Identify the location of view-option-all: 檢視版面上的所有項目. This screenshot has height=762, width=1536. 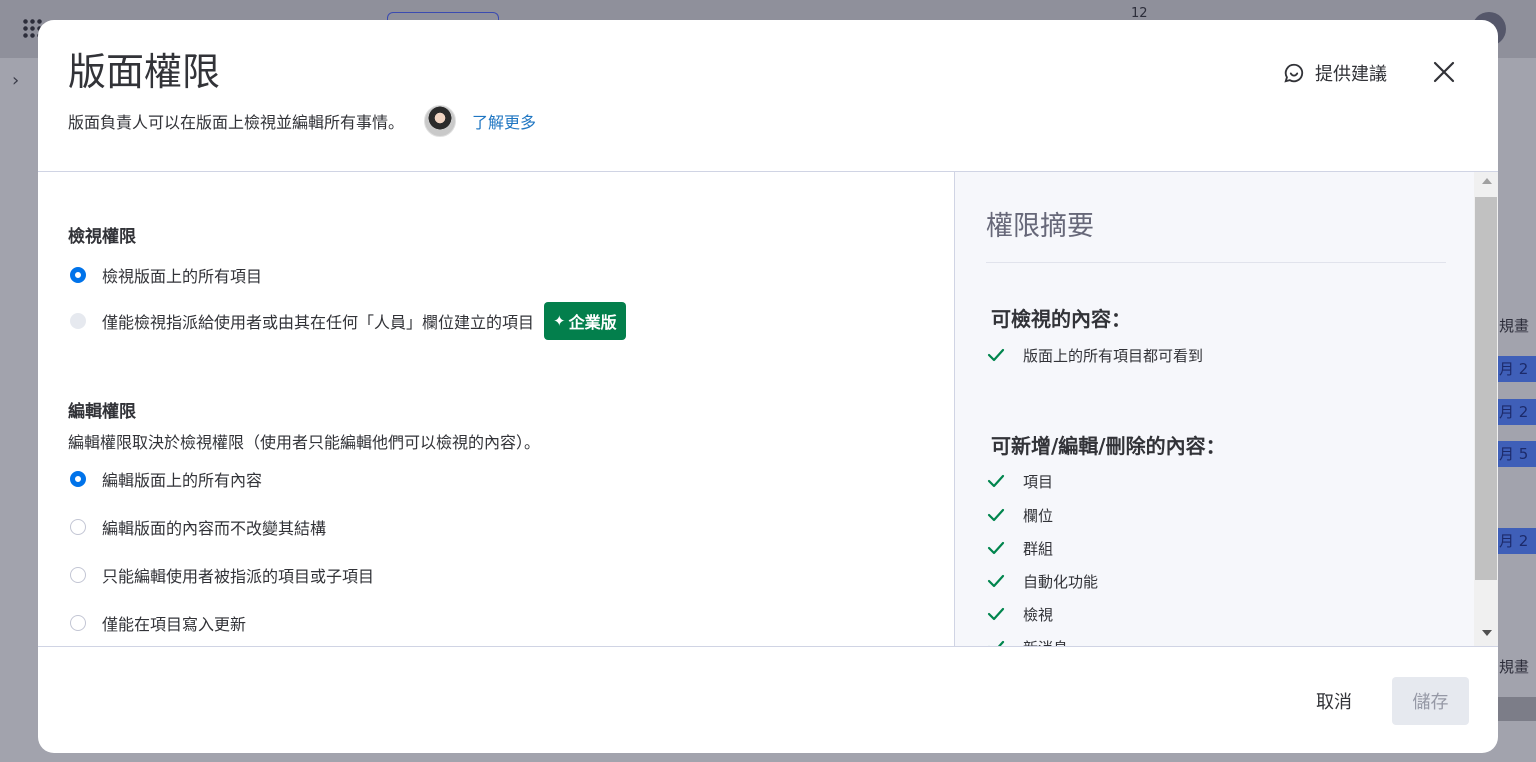
(166, 275).